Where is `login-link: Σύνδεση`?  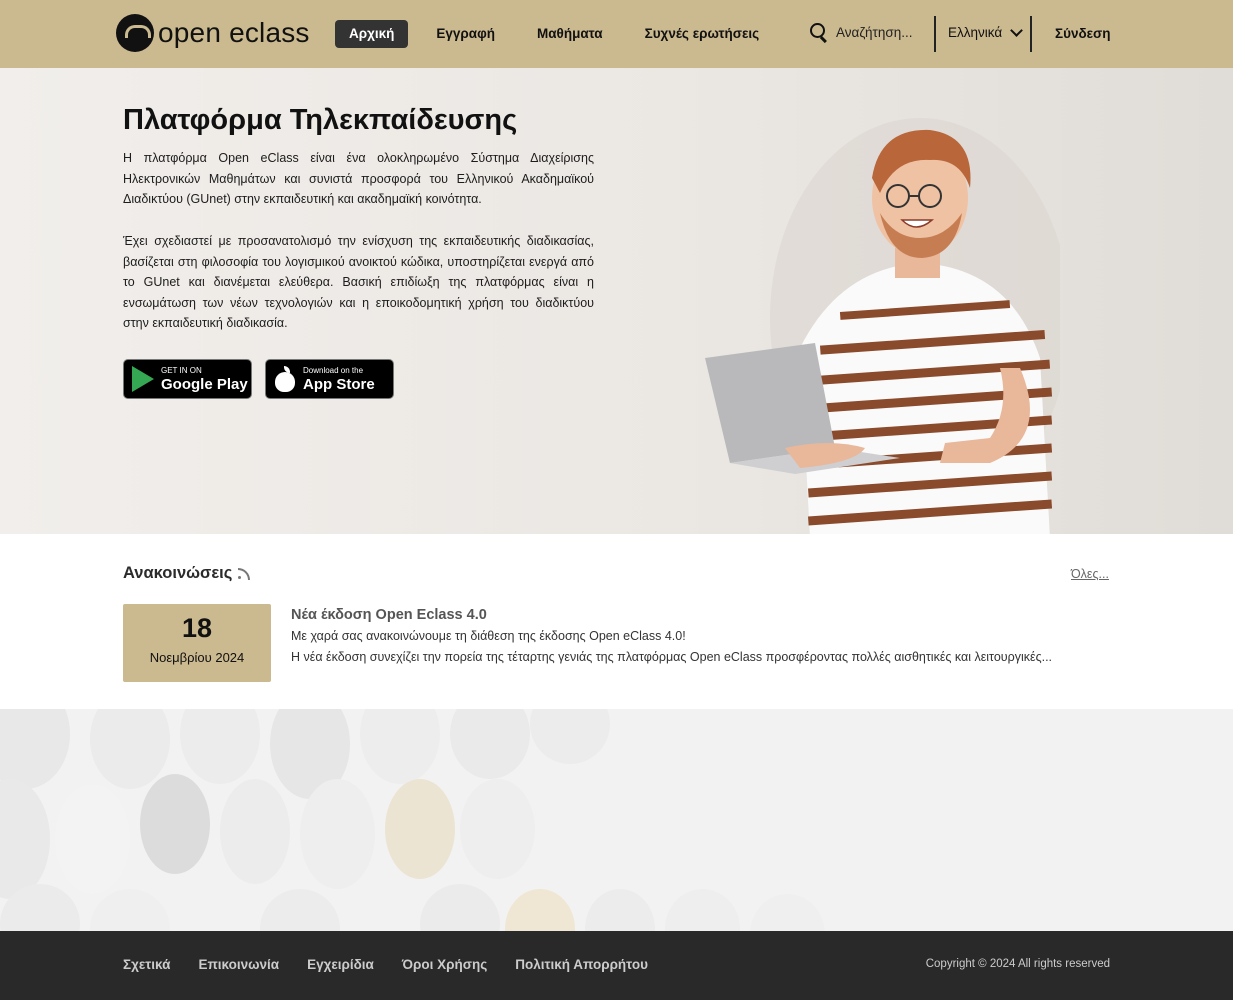
login-link: Σύνδεση is located at coordinates (1083, 33).